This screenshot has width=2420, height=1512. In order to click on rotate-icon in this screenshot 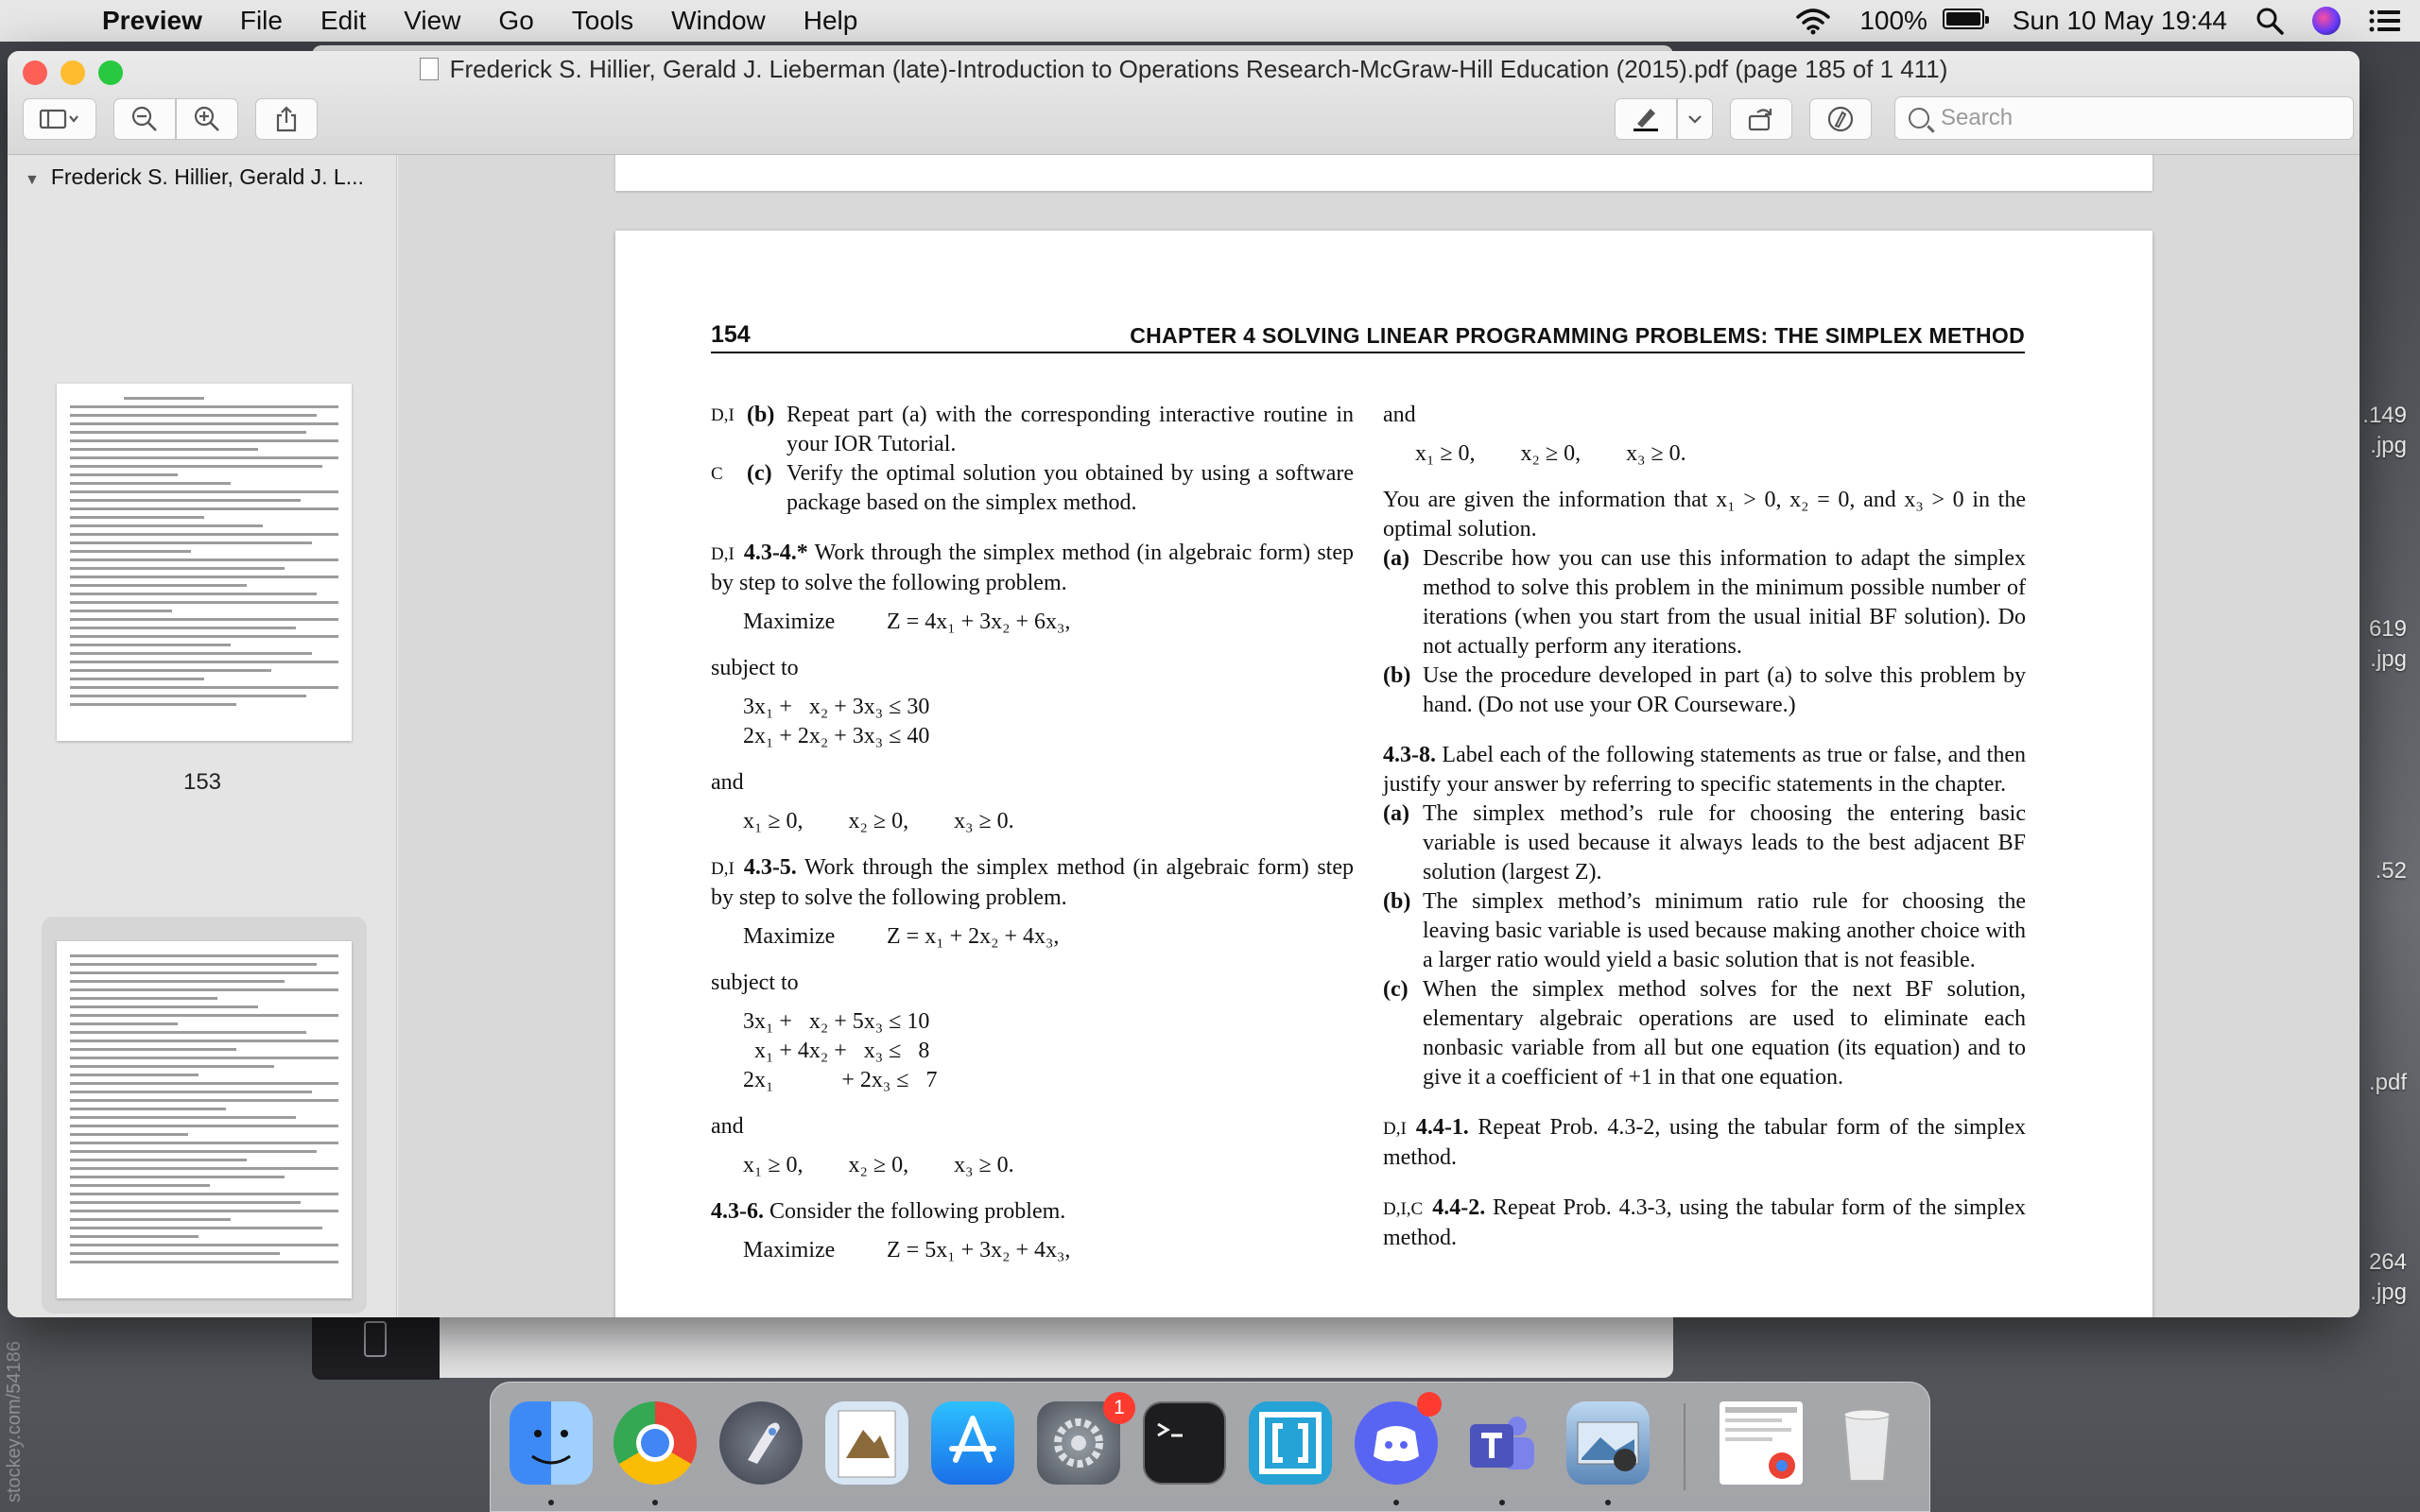, I will do `click(1760, 120)`.